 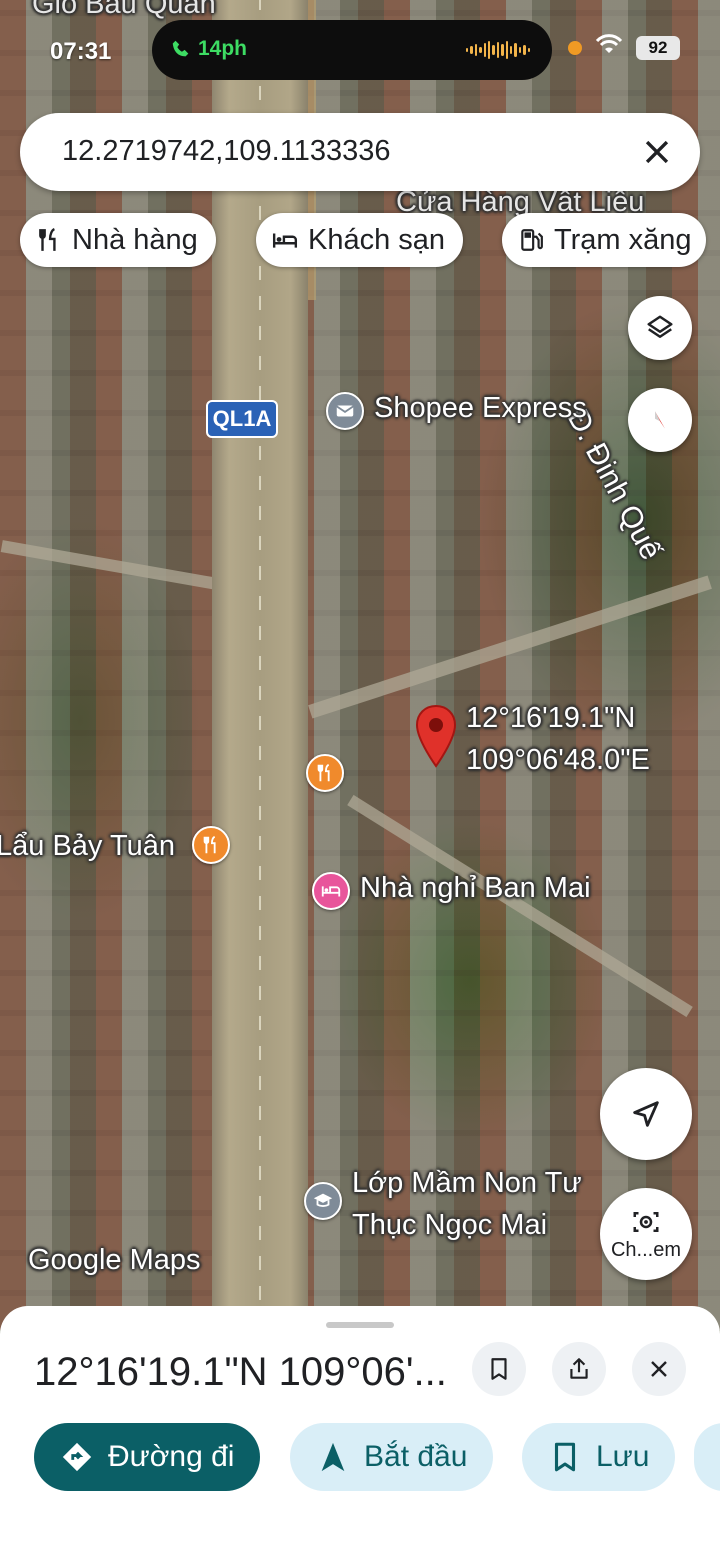 I want to click on school-icon, so click(x=323, y=1201).